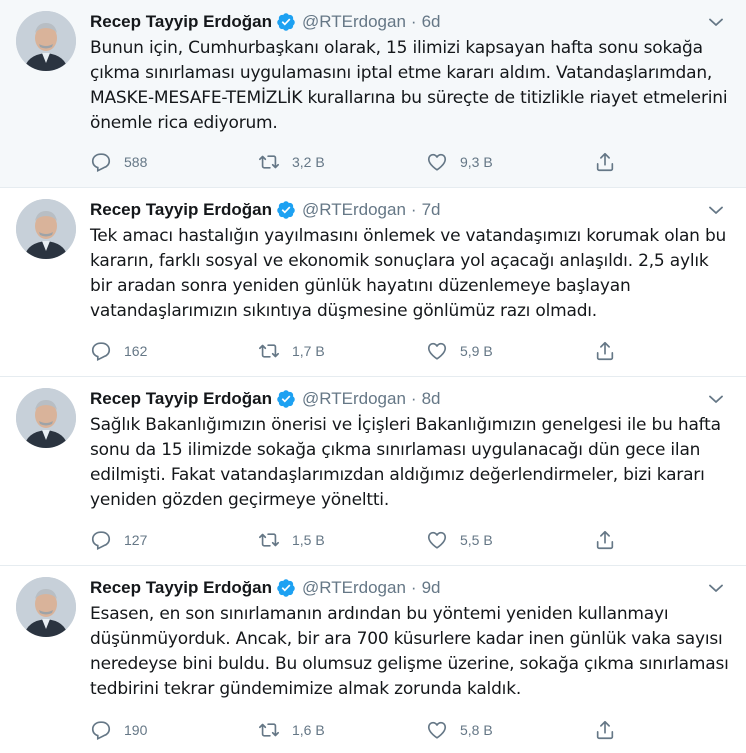 The height and width of the screenshot is (753, 746). Describe the element at coordinates (136, 730) in the screenshot. I see `reply-count: 190` at that location.